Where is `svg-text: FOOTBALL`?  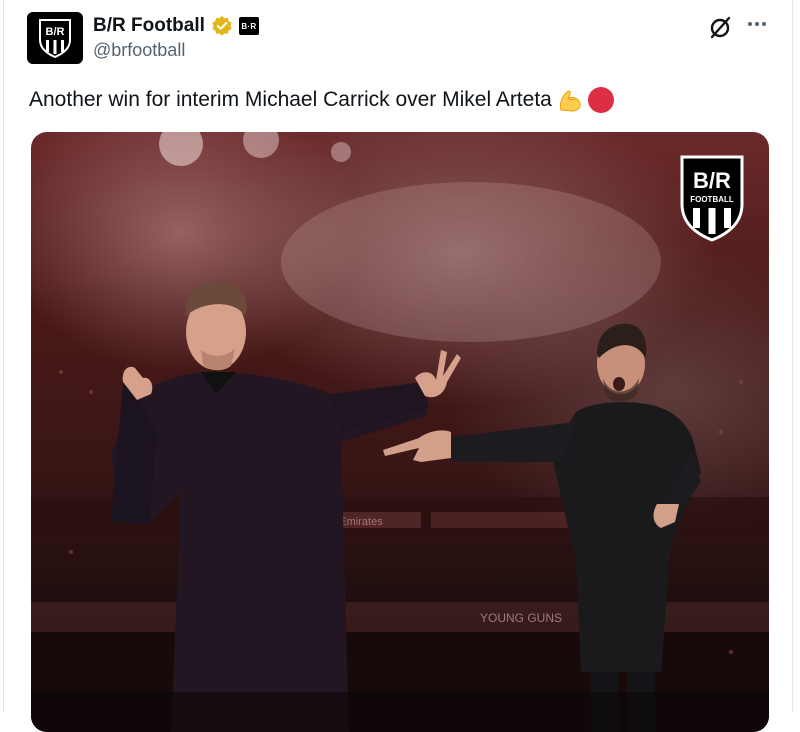 svg-text: FOOTBALL is located at coordinates (712, 199).